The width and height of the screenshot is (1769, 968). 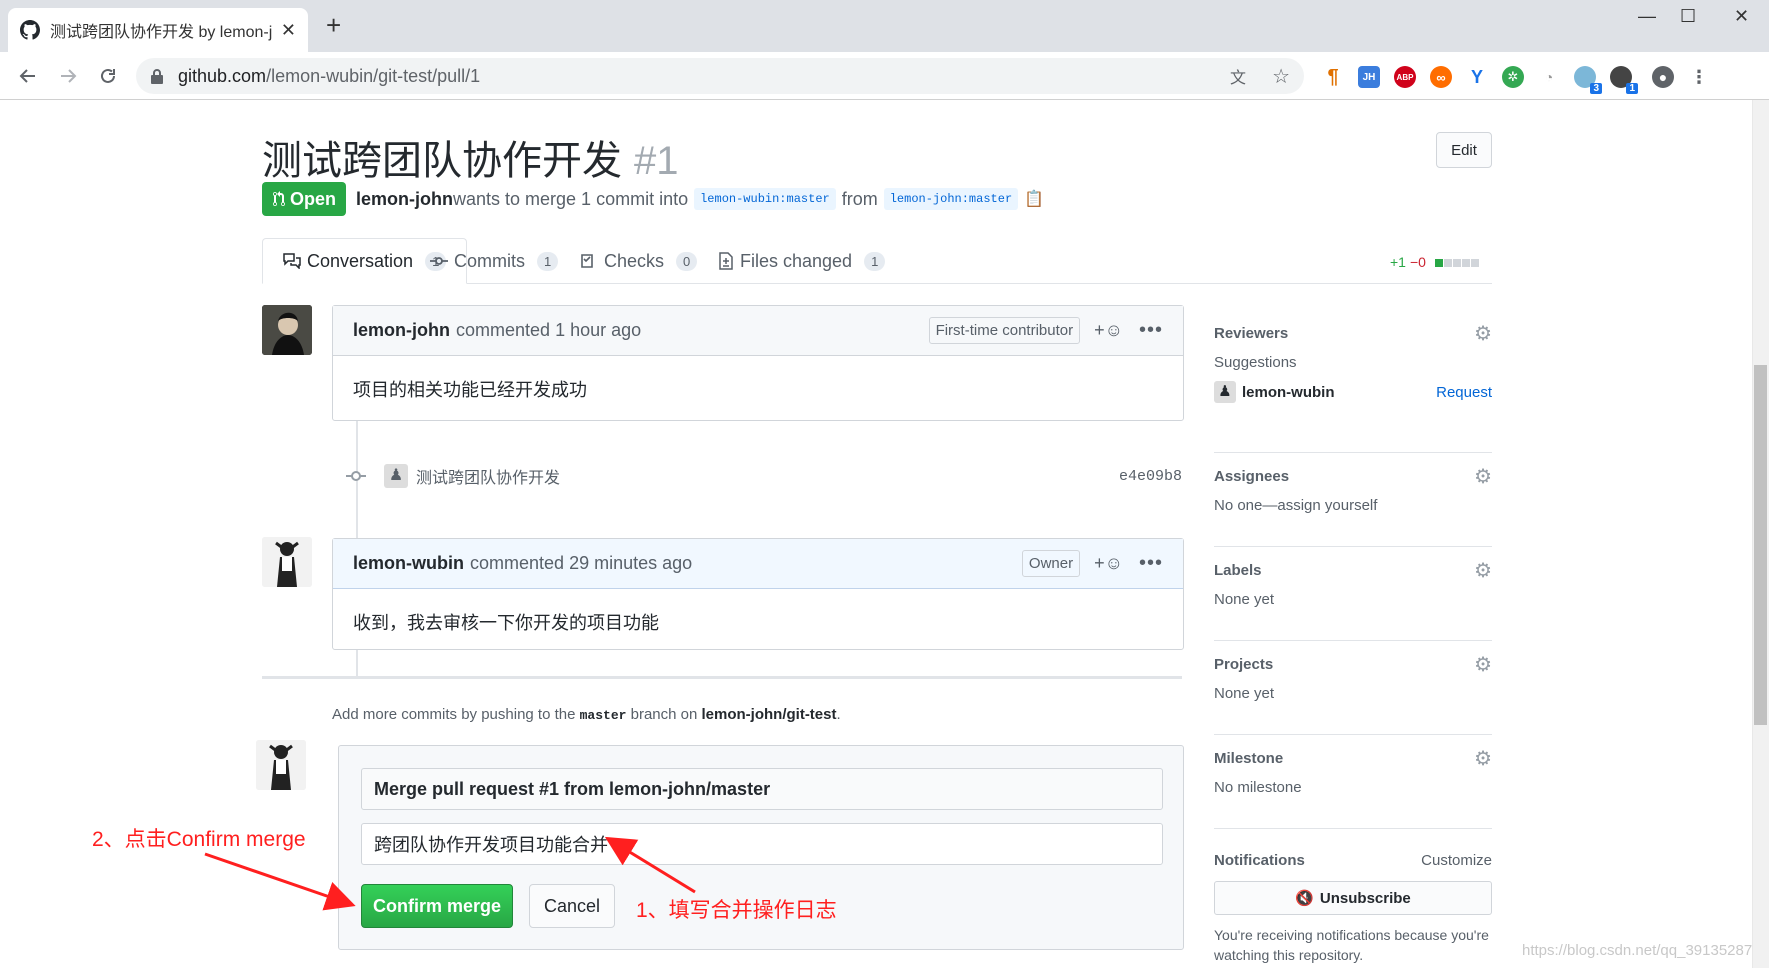 What do you see at coordinates (470, 157) in the screenshot?
I see `page-title: 测试跨团队协作开发 #1` at bounding box center [470, 157].